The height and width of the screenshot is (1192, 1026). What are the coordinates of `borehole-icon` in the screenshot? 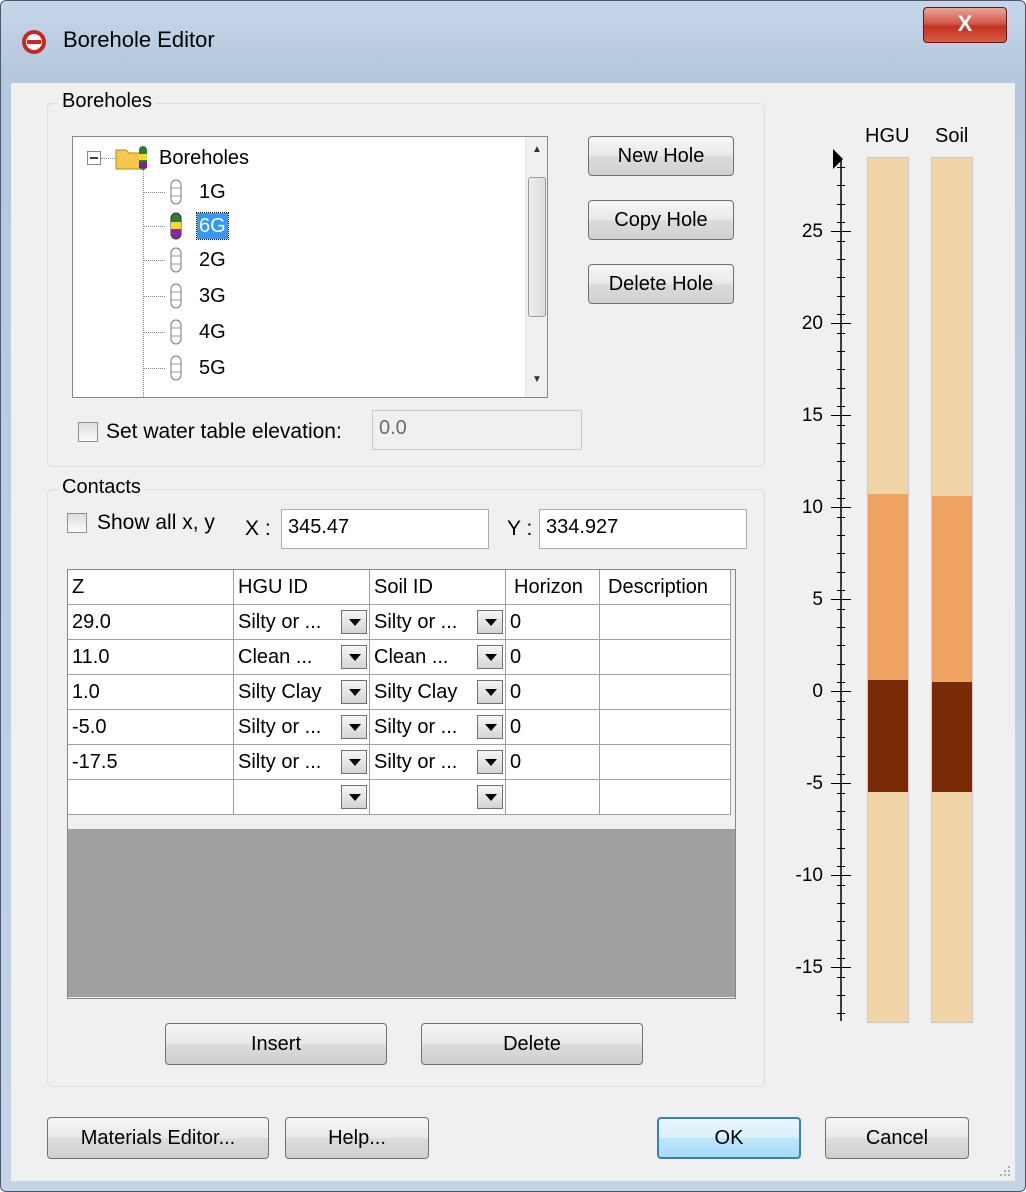 It's located at (176, 260).